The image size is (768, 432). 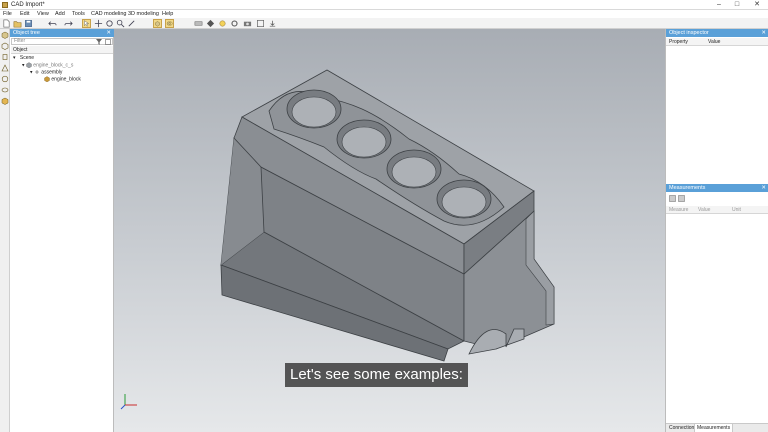 I want to click on undo-icon, so click(x=52, y=23).